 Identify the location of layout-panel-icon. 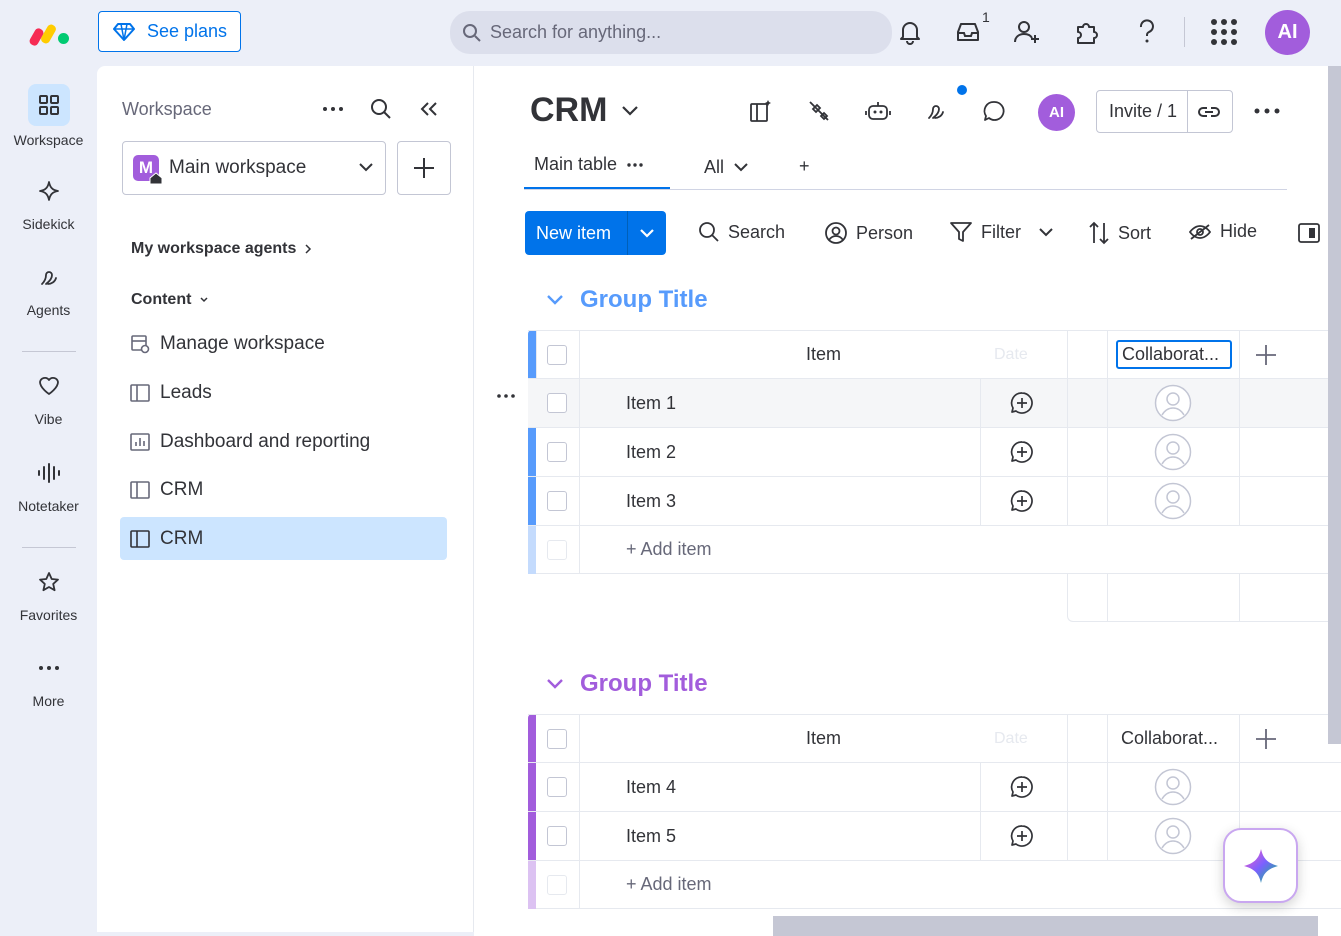
(1309, 233).